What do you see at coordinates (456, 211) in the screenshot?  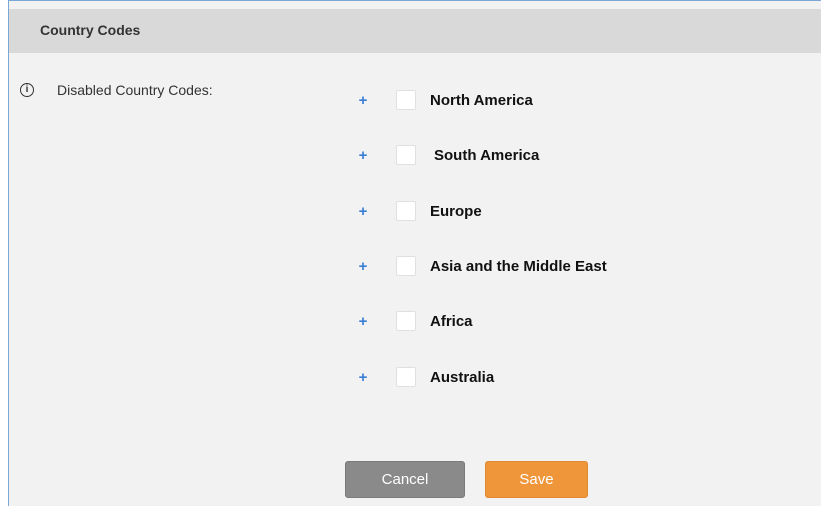 I see `region-label: Europe` at bounding box center [456, 211].